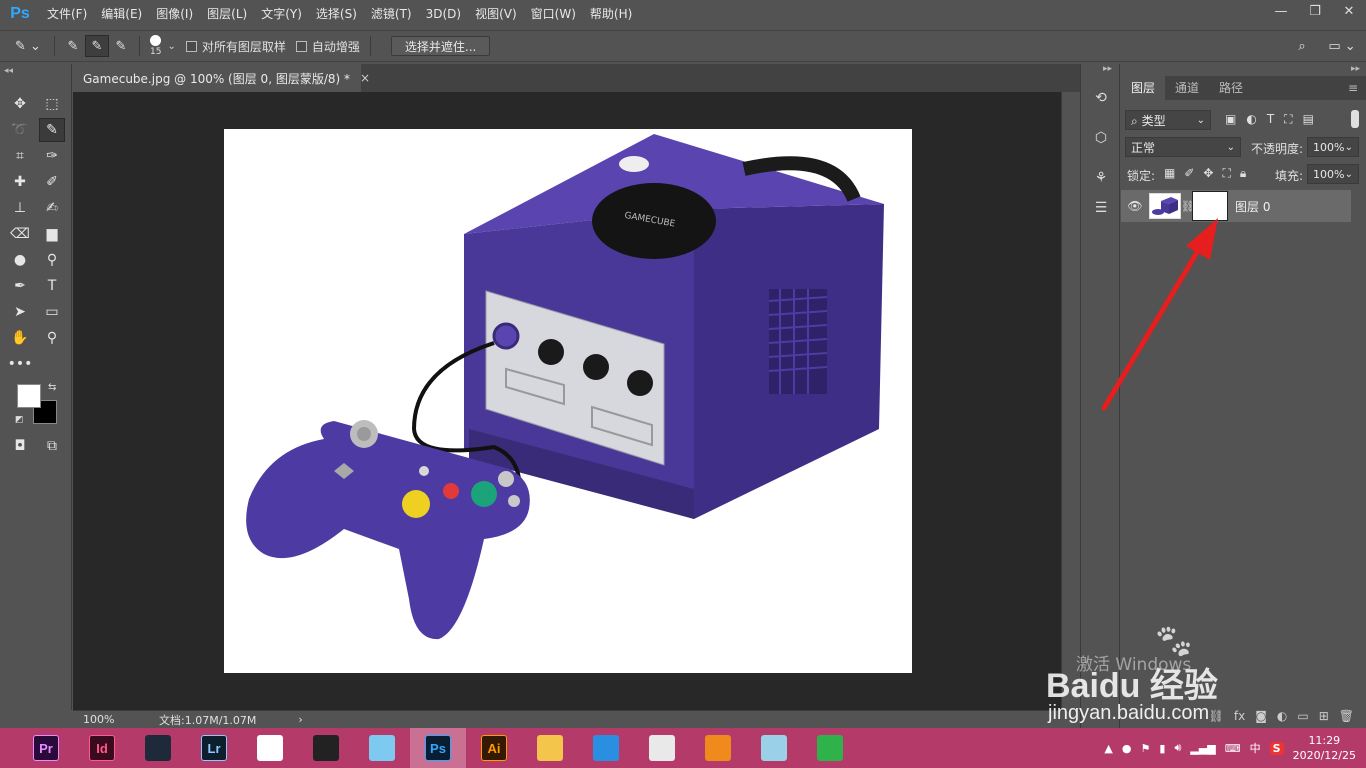 The image size is (1366, 768). What do you see at coordinates (553, 14) in the screenshot?
I see `menu-item: 窗口(W)` at bounding box center [553, 14].